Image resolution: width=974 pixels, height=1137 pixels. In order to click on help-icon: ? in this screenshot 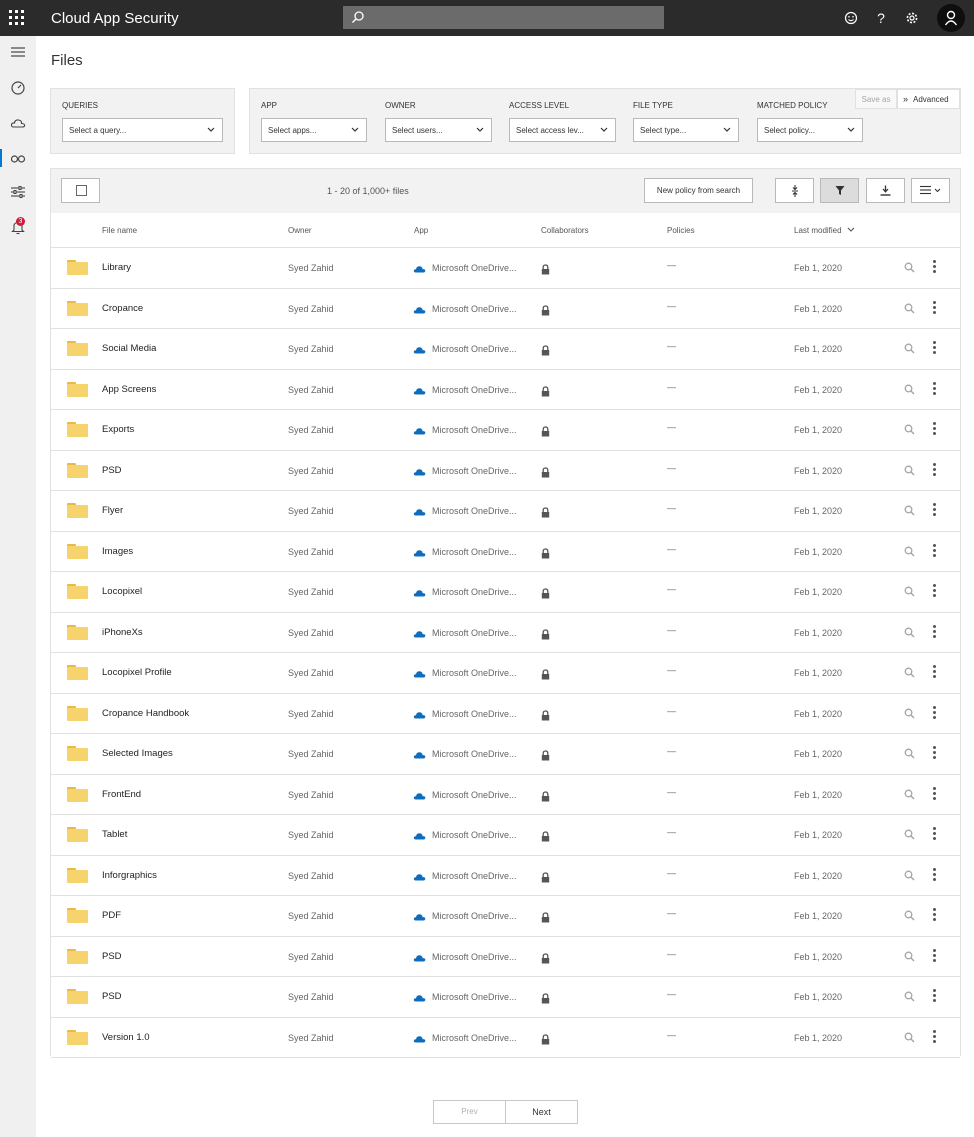, I will do `click(881, 18)`.